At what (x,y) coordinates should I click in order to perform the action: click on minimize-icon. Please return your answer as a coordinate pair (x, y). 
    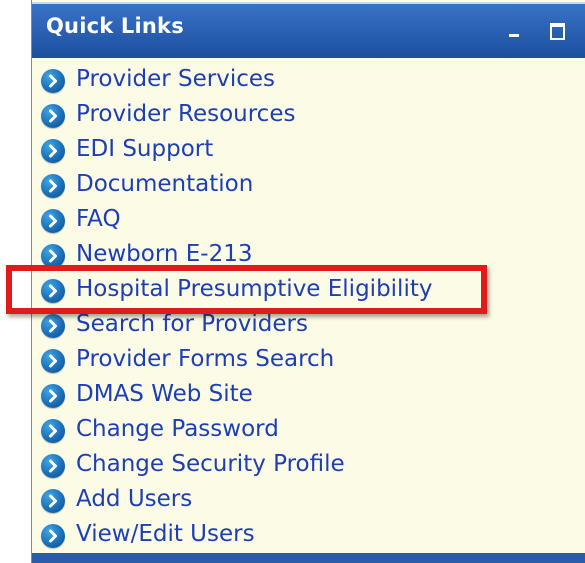
    Looking at the image, I should click on (515, 31).